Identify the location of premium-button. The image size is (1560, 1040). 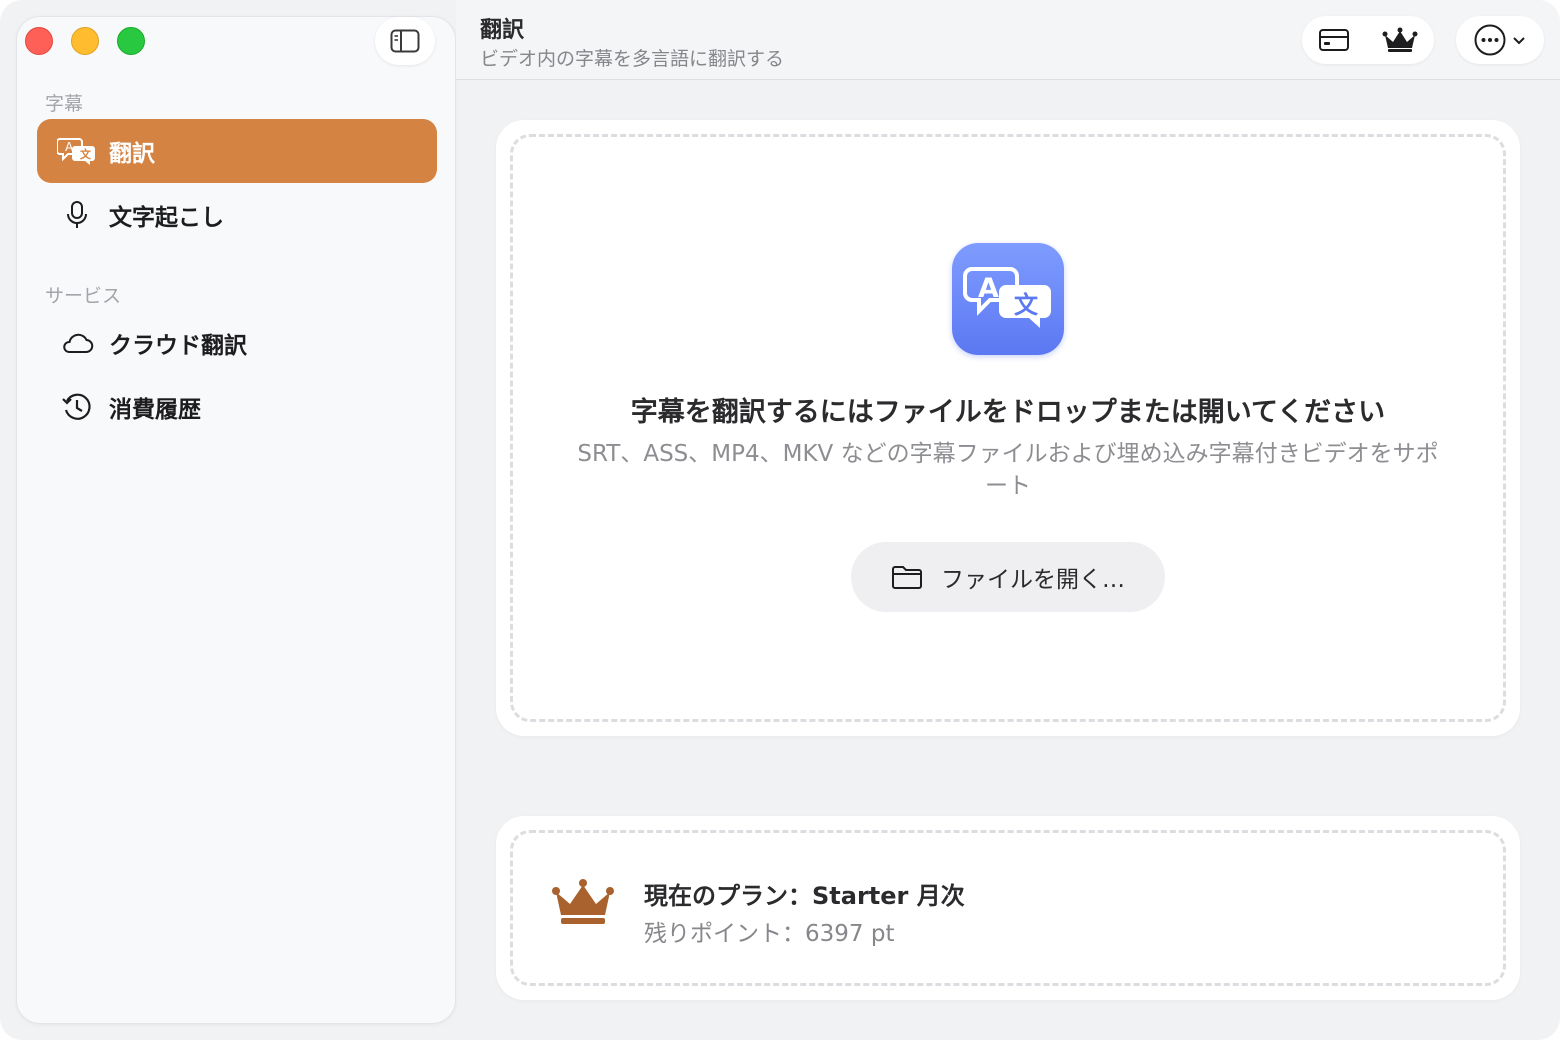
(1400, 40).